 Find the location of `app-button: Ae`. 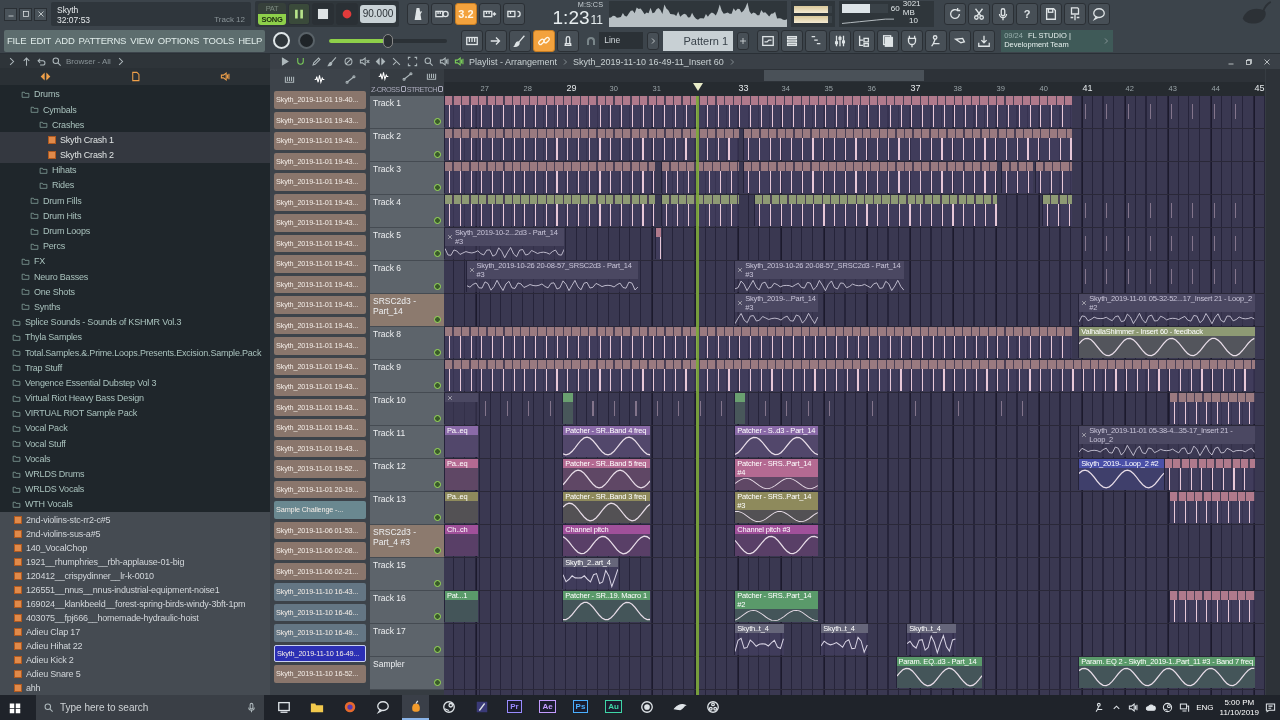

app-button: Ae is located at coordinates (547, 707).